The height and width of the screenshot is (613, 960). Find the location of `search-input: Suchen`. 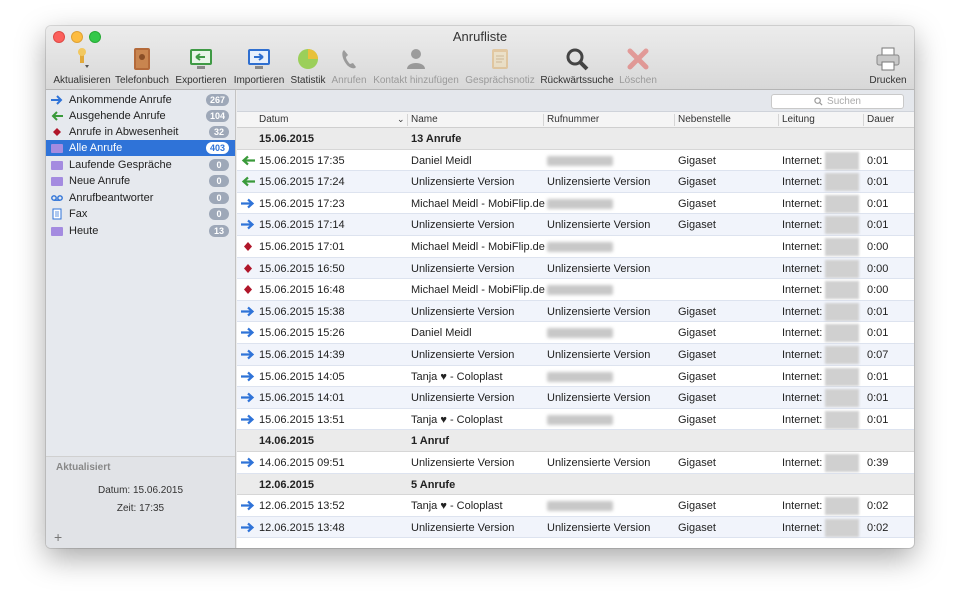

search-input: Suchen is located at coordinates (837, 101).